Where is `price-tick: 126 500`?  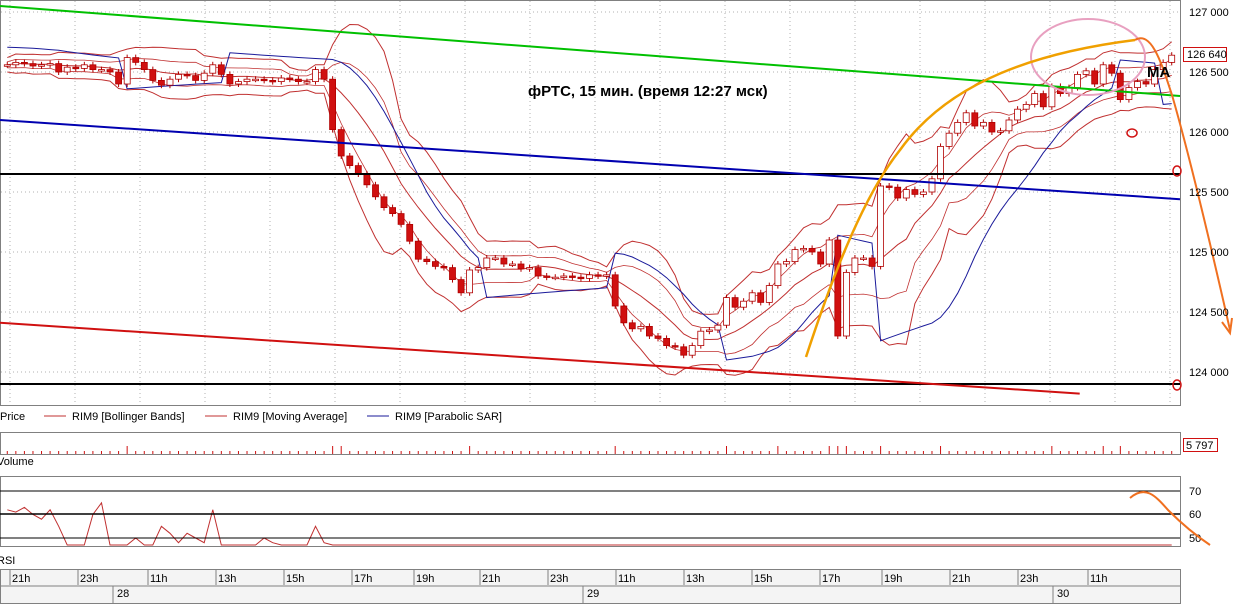 price-tick: 126 500 is located at coordinates (1209, 73).